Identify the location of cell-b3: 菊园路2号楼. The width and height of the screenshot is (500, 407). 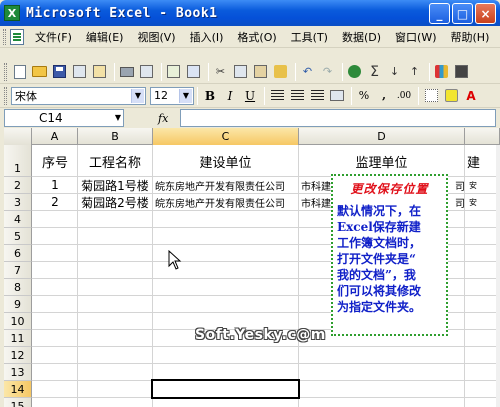
(115, 202).